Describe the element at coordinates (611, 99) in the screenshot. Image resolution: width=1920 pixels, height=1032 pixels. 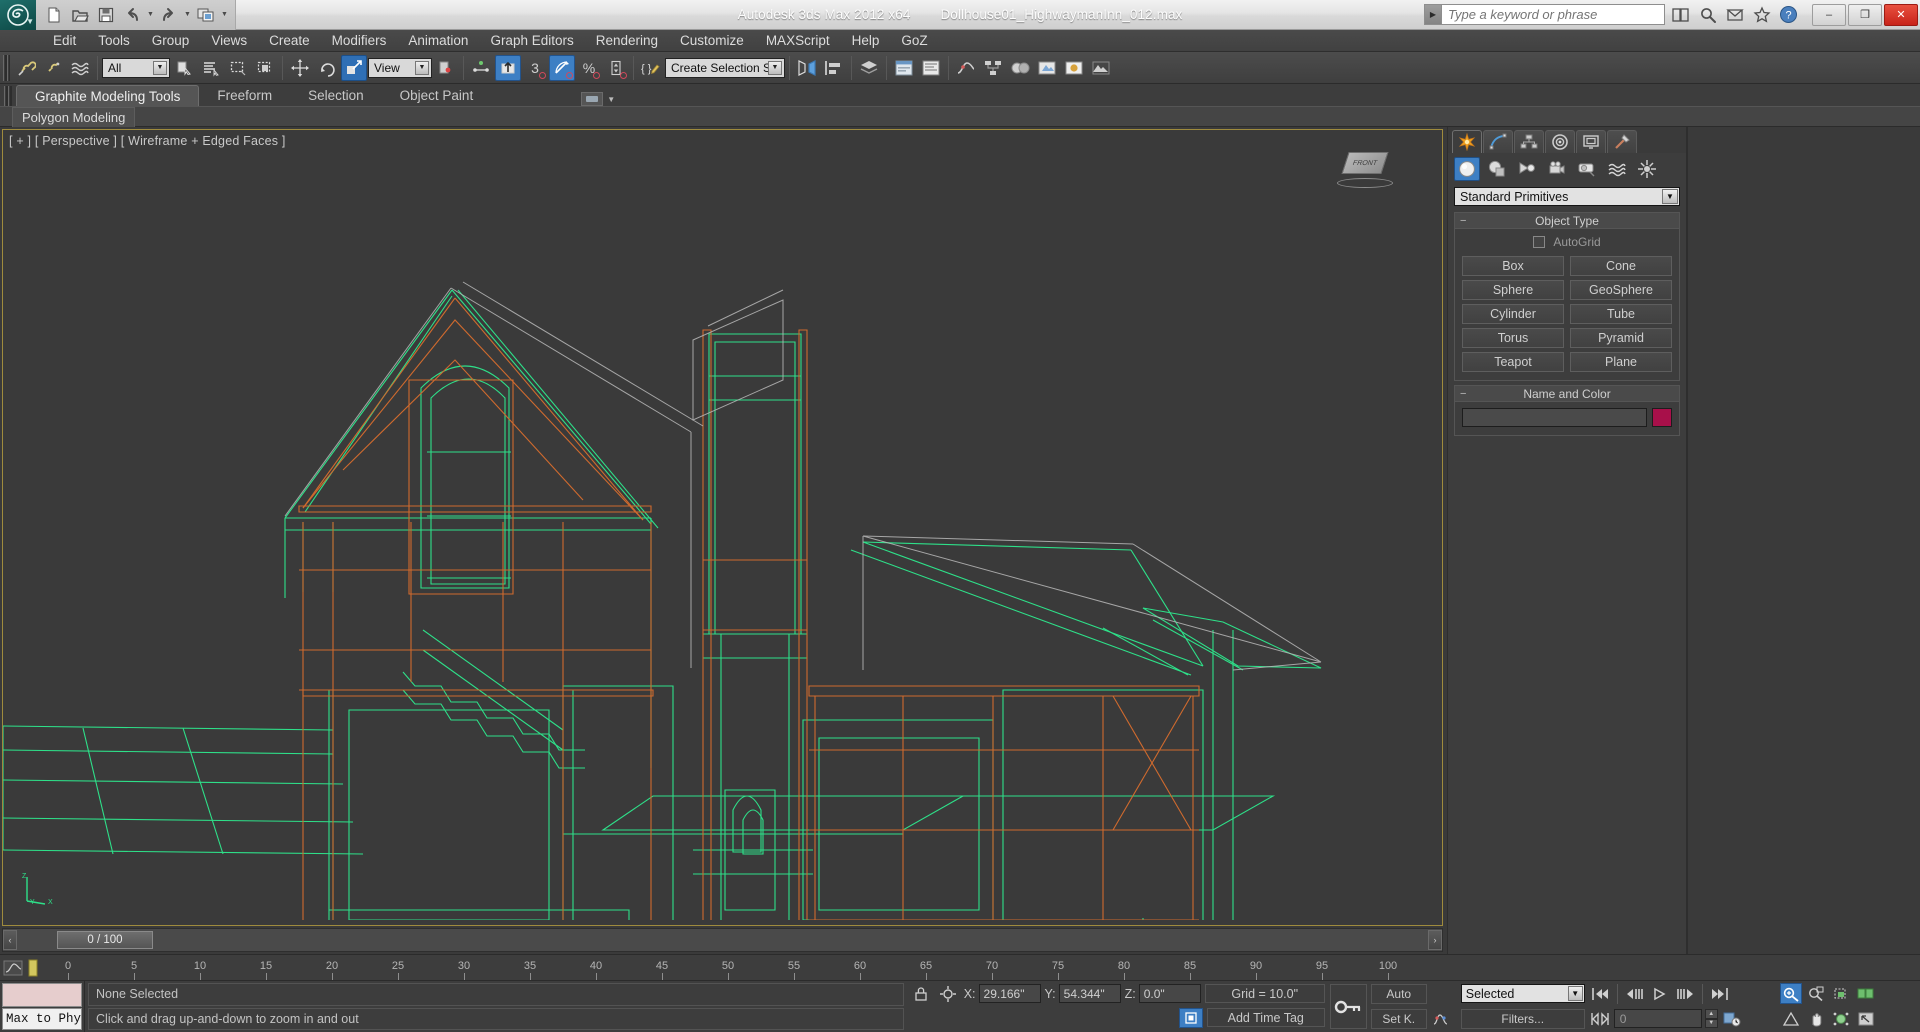
I see `ribbon-display-caret-icon: ▼` at that location.